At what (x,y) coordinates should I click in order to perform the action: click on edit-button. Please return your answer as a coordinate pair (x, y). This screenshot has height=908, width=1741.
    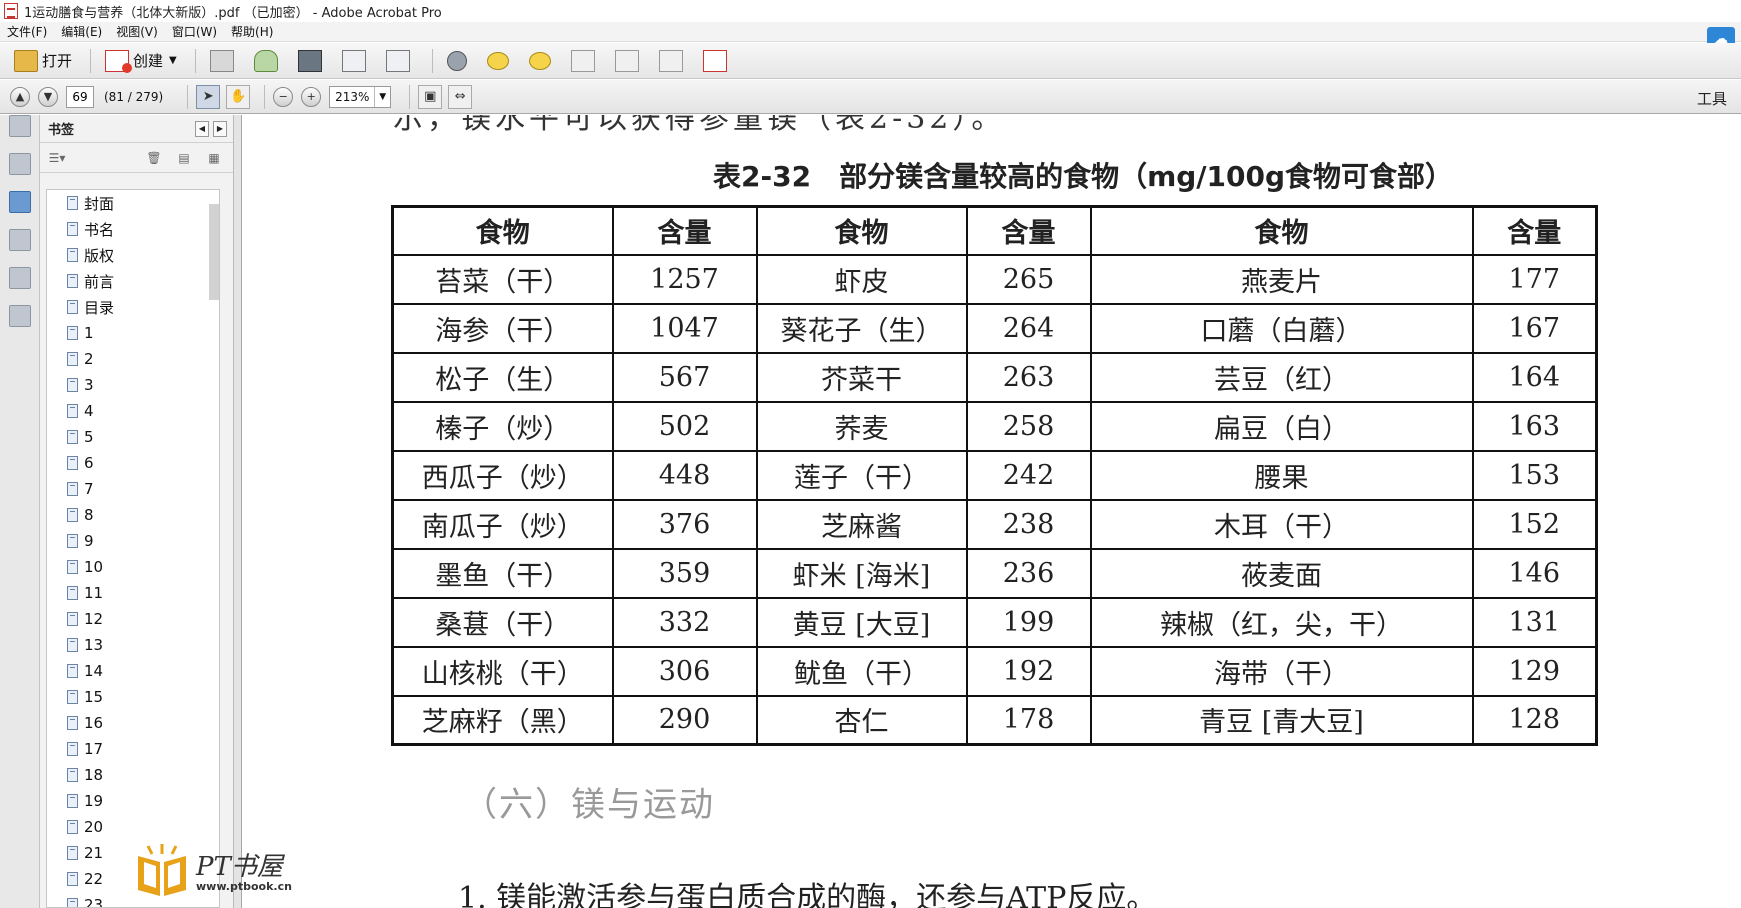
    Looking at the image, I should click on (356, 61).